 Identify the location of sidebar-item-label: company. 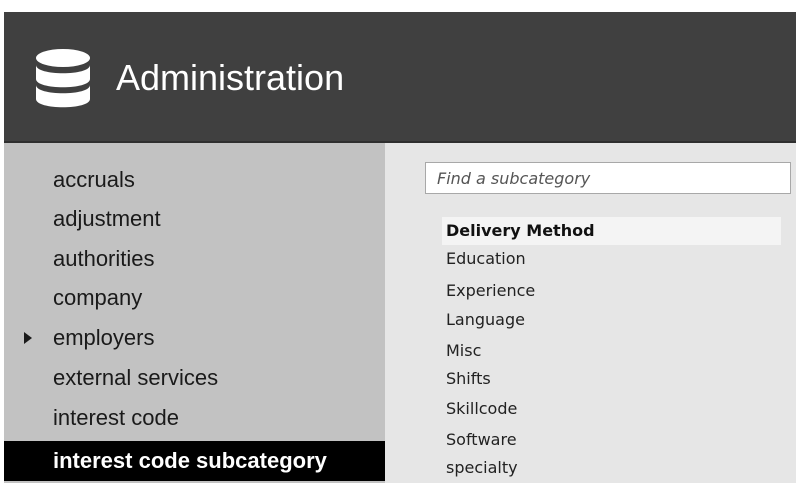
(98, 297).